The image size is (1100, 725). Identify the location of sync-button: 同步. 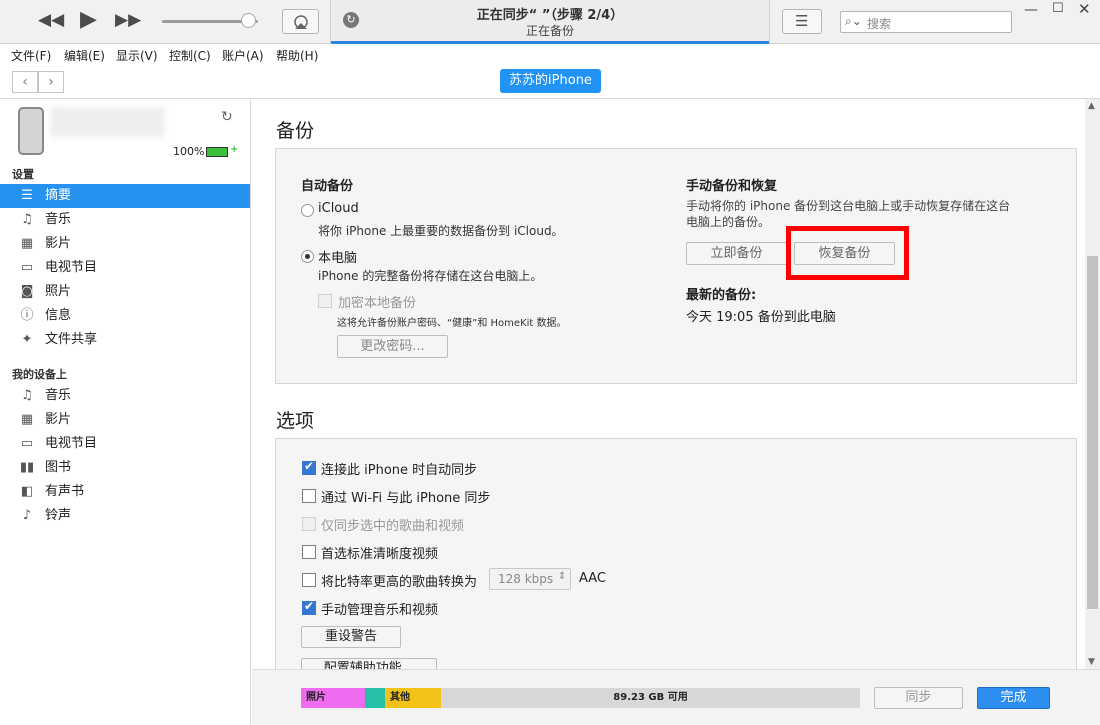
(918, 698).